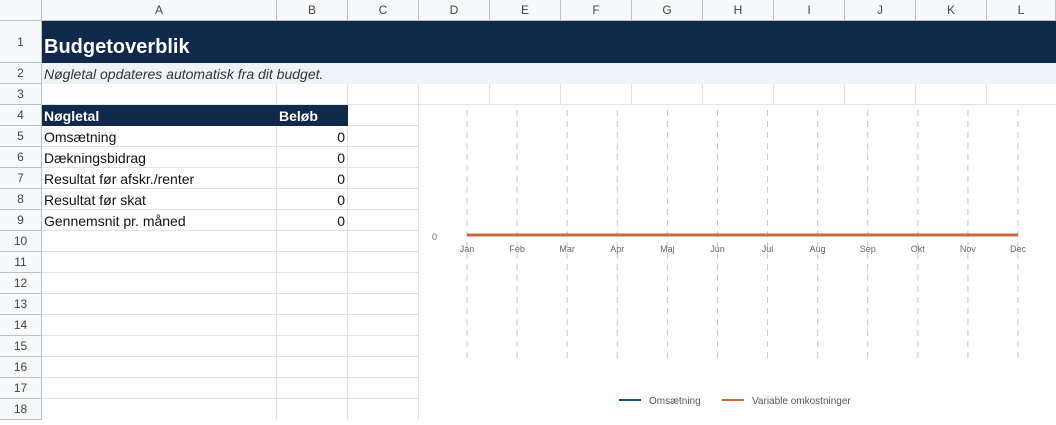 The width and height of the screenshot is (1056, 425). What do you see at coordinates (312, 10) in the screenshot?
I see `column-header-b: B` at bounding box center [312, 10].